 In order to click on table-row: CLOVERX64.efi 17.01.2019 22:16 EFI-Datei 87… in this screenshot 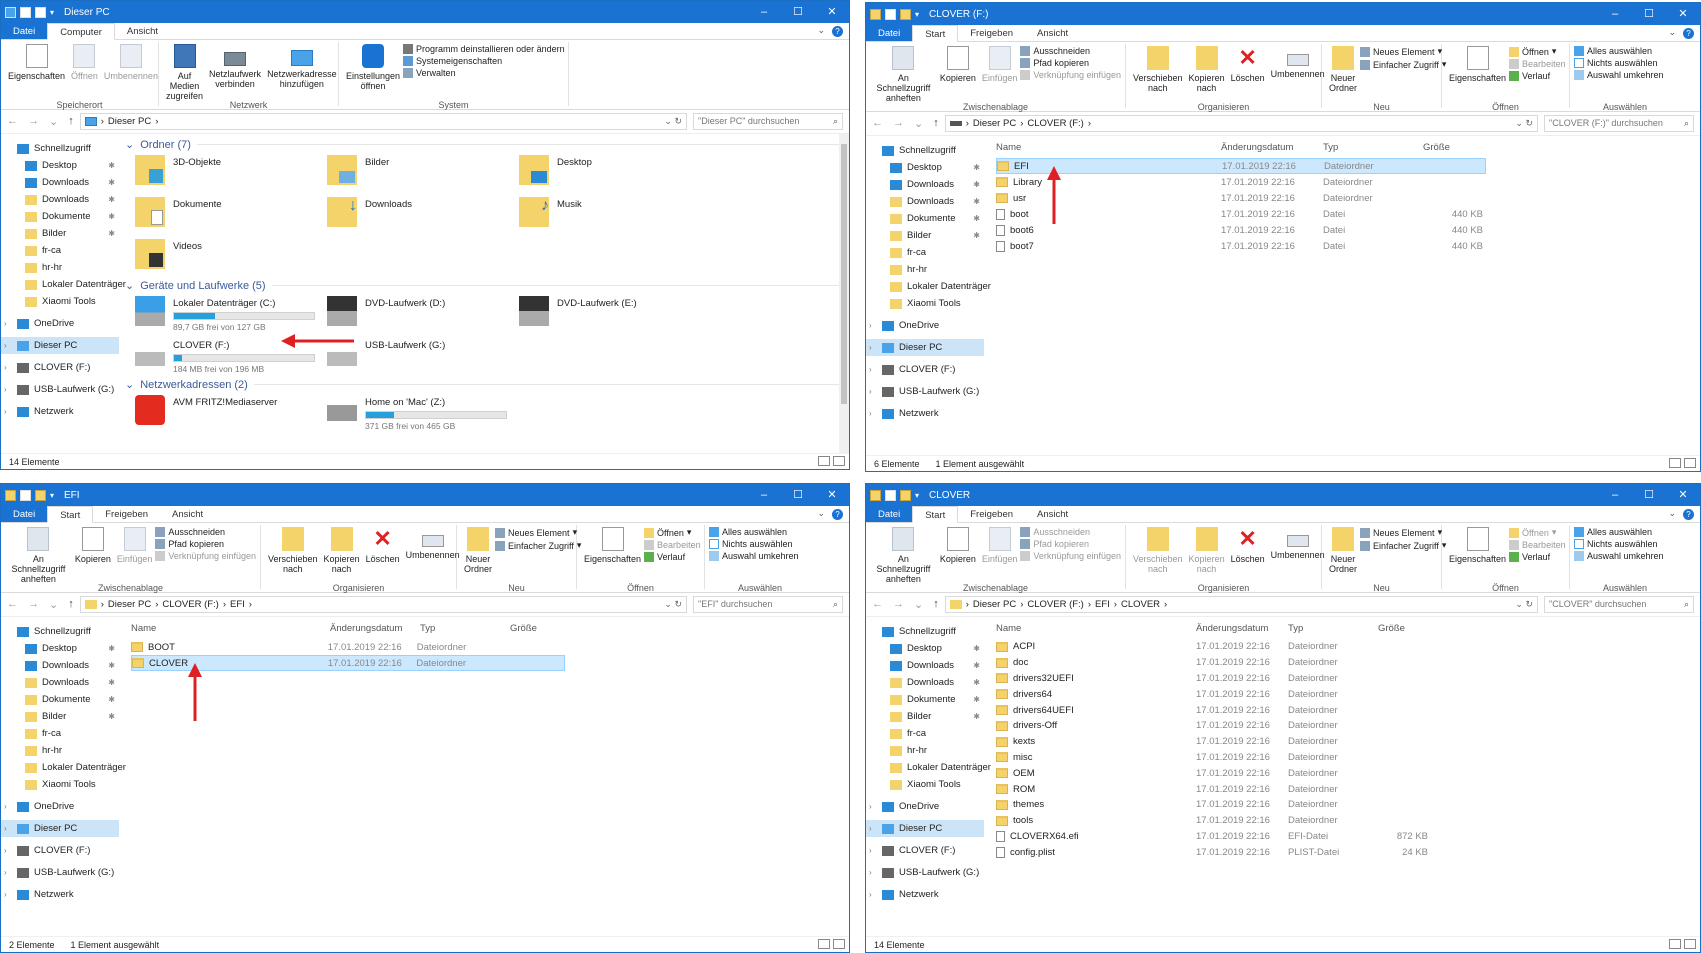, I will do `click(1216, 837)`.